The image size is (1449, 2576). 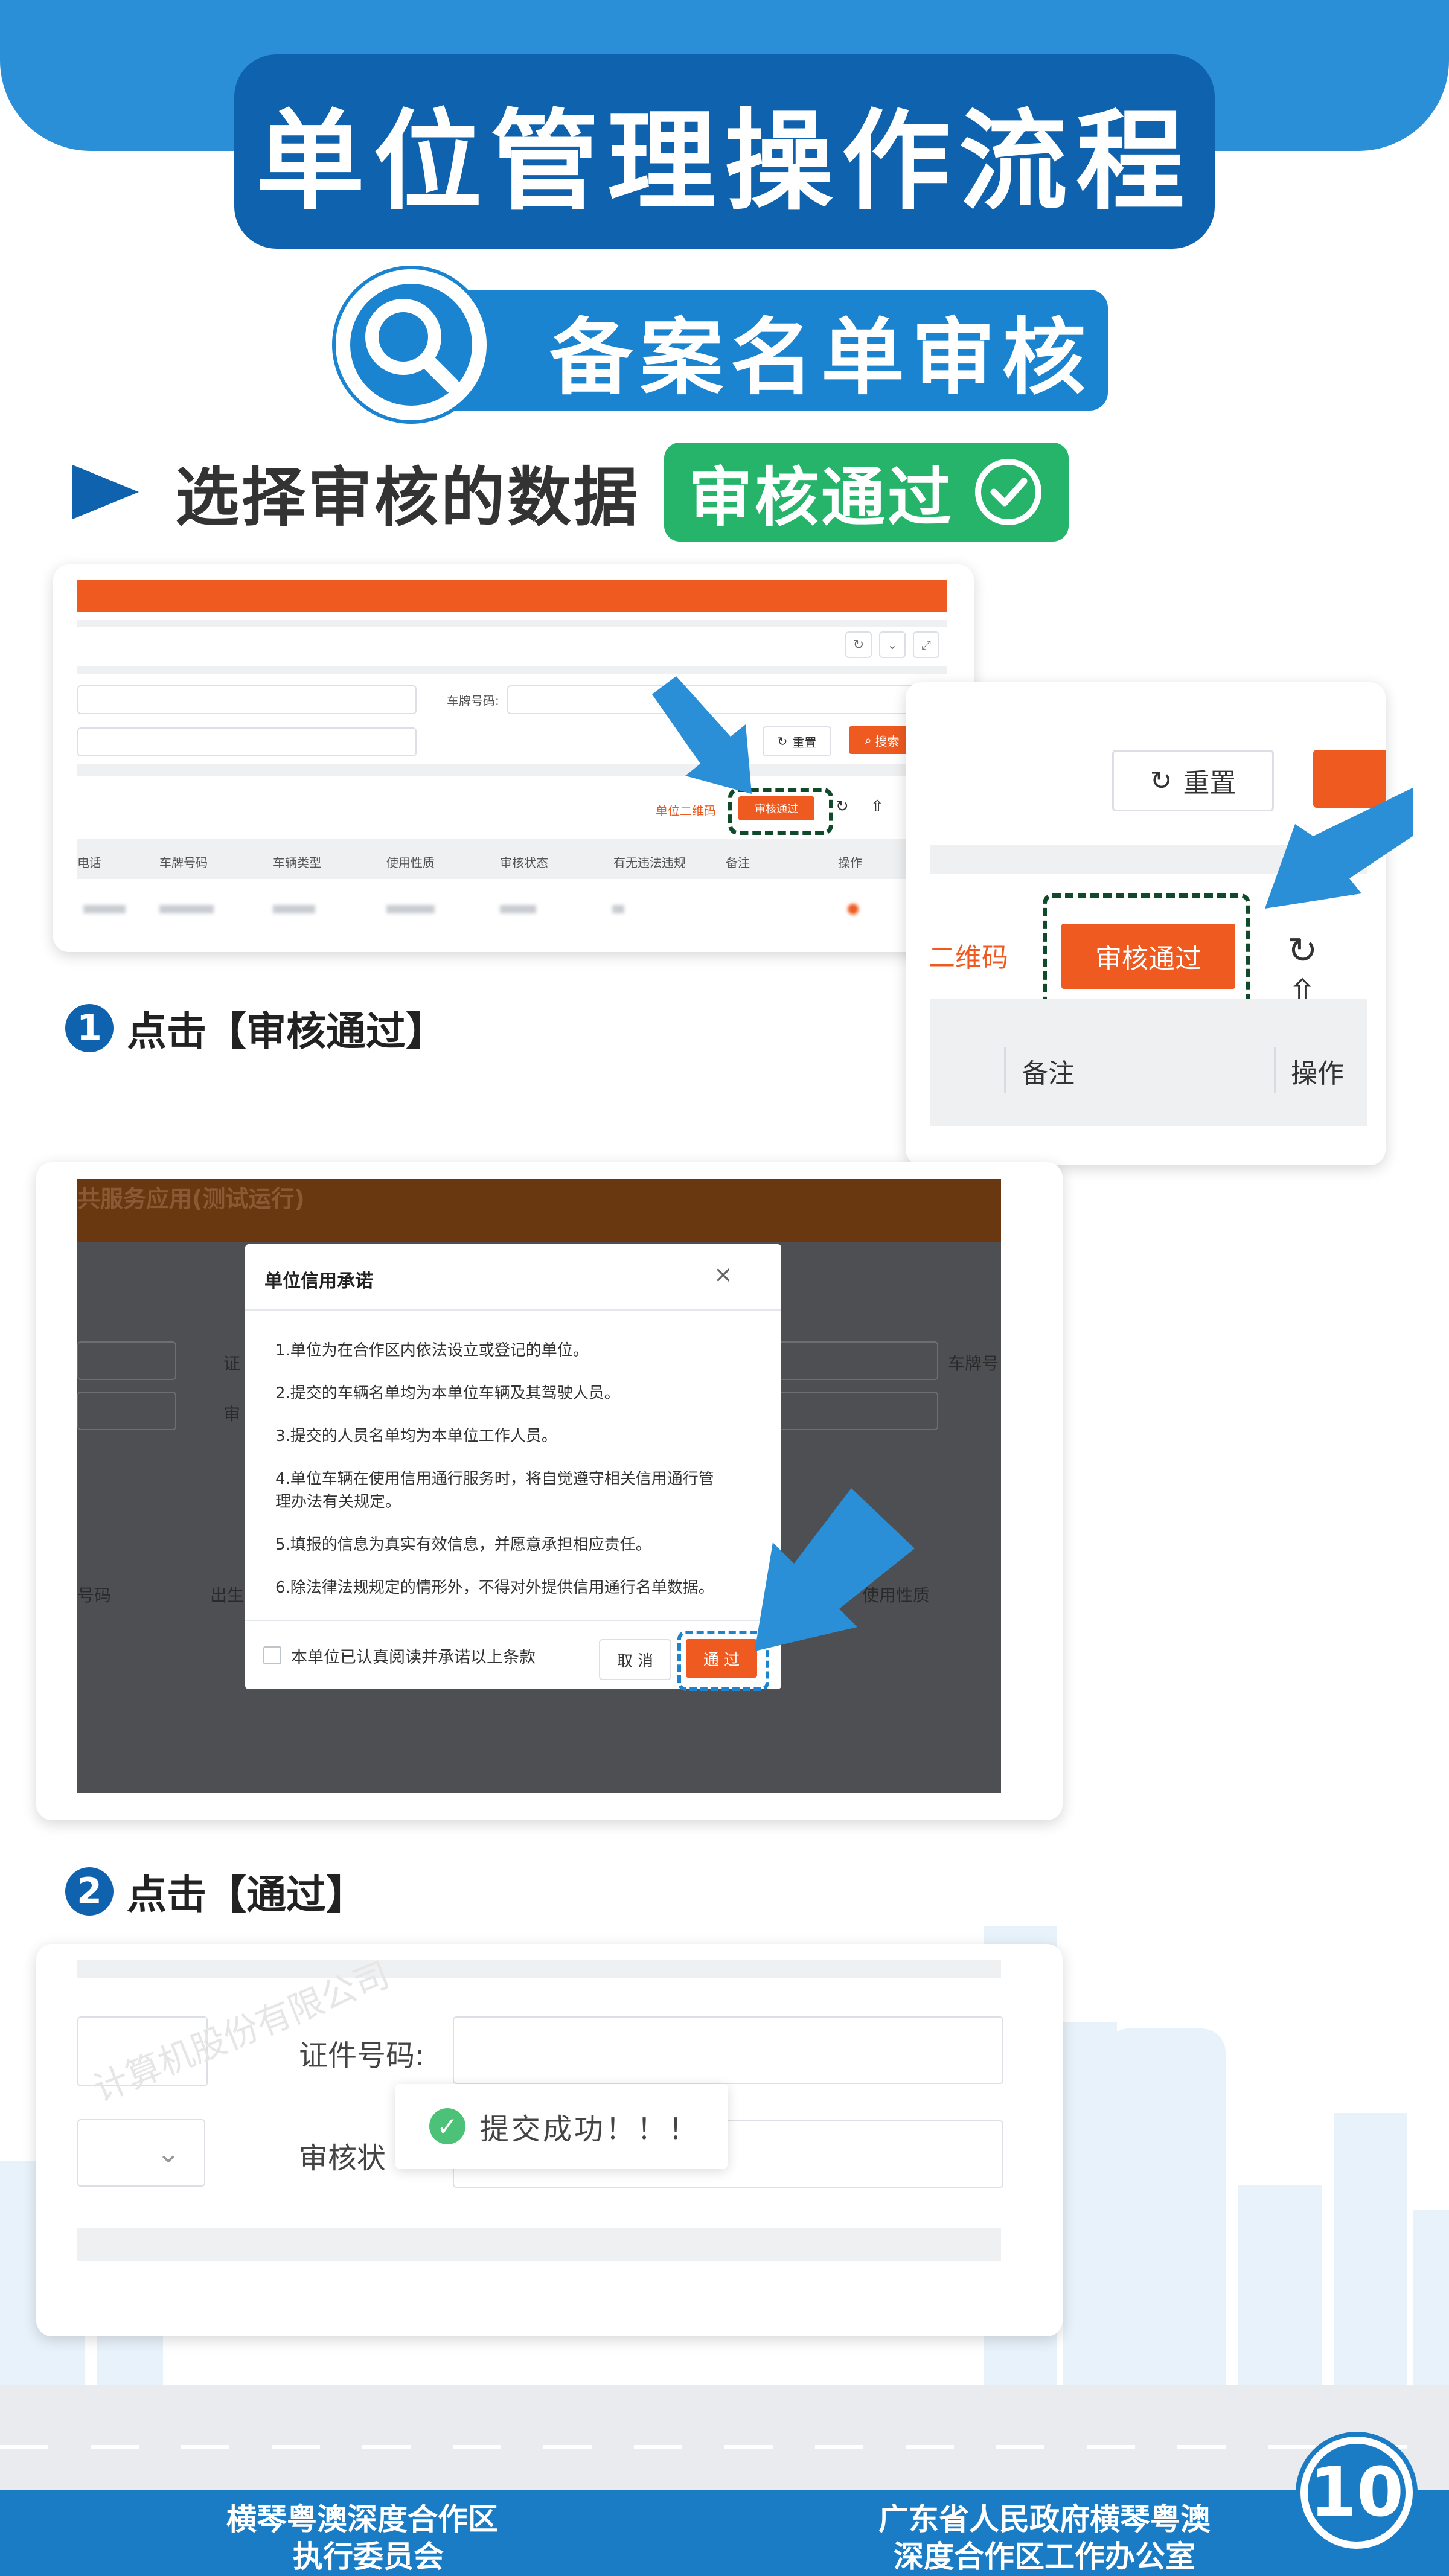 What do you see at coordinates (635, 1660) in the screenshot?
I see `cancel-button: 取 消` at bounding box center [635, 1660].